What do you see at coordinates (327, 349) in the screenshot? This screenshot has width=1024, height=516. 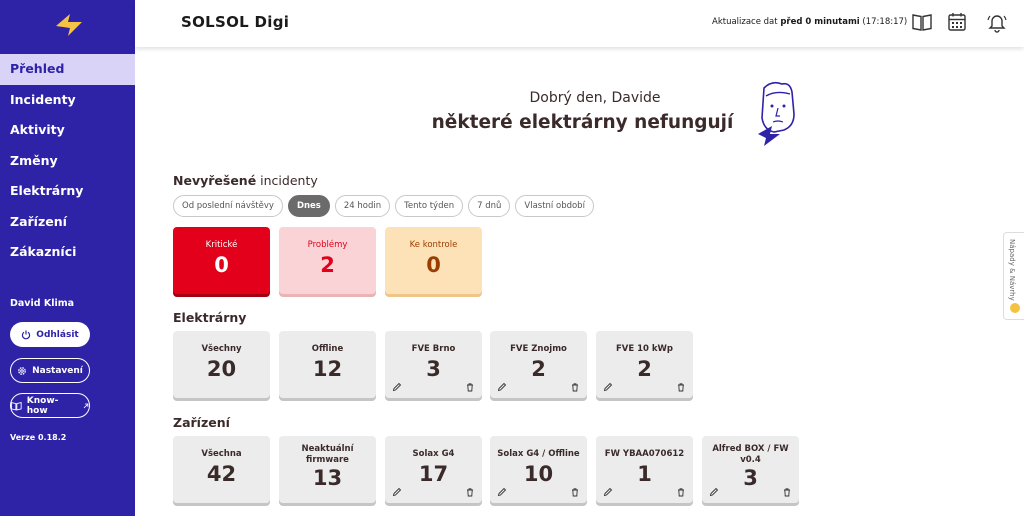 I see `card-label: Offline` at bounding box center [327, 349].